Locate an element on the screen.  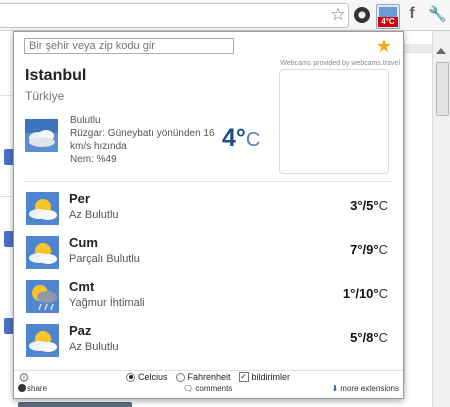
facebook-icon: f is located at coordinates (412, 14).